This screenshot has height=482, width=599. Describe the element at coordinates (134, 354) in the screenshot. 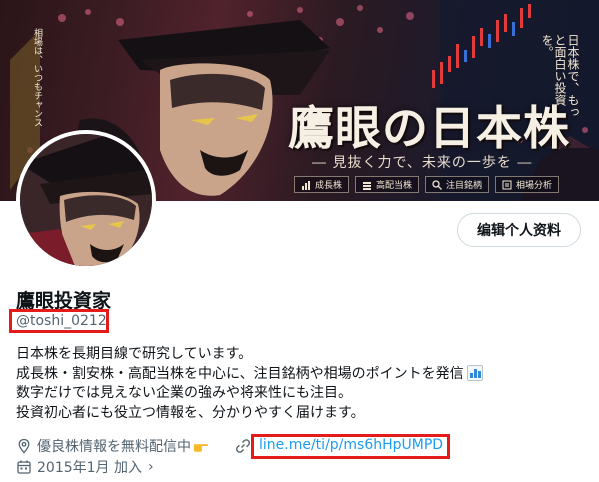

I see `bio-line: 日本株を長期目線で研究しています。` at that location.